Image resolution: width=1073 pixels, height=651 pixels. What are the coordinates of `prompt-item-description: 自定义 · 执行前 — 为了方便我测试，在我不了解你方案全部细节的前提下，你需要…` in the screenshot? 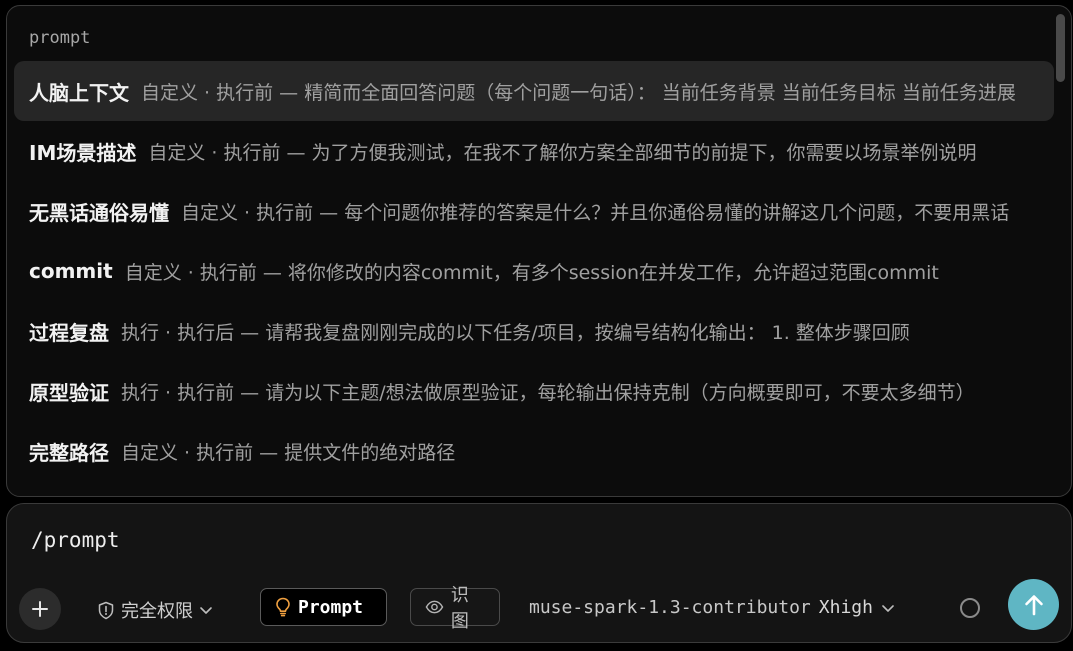 It's located at (562, 152).